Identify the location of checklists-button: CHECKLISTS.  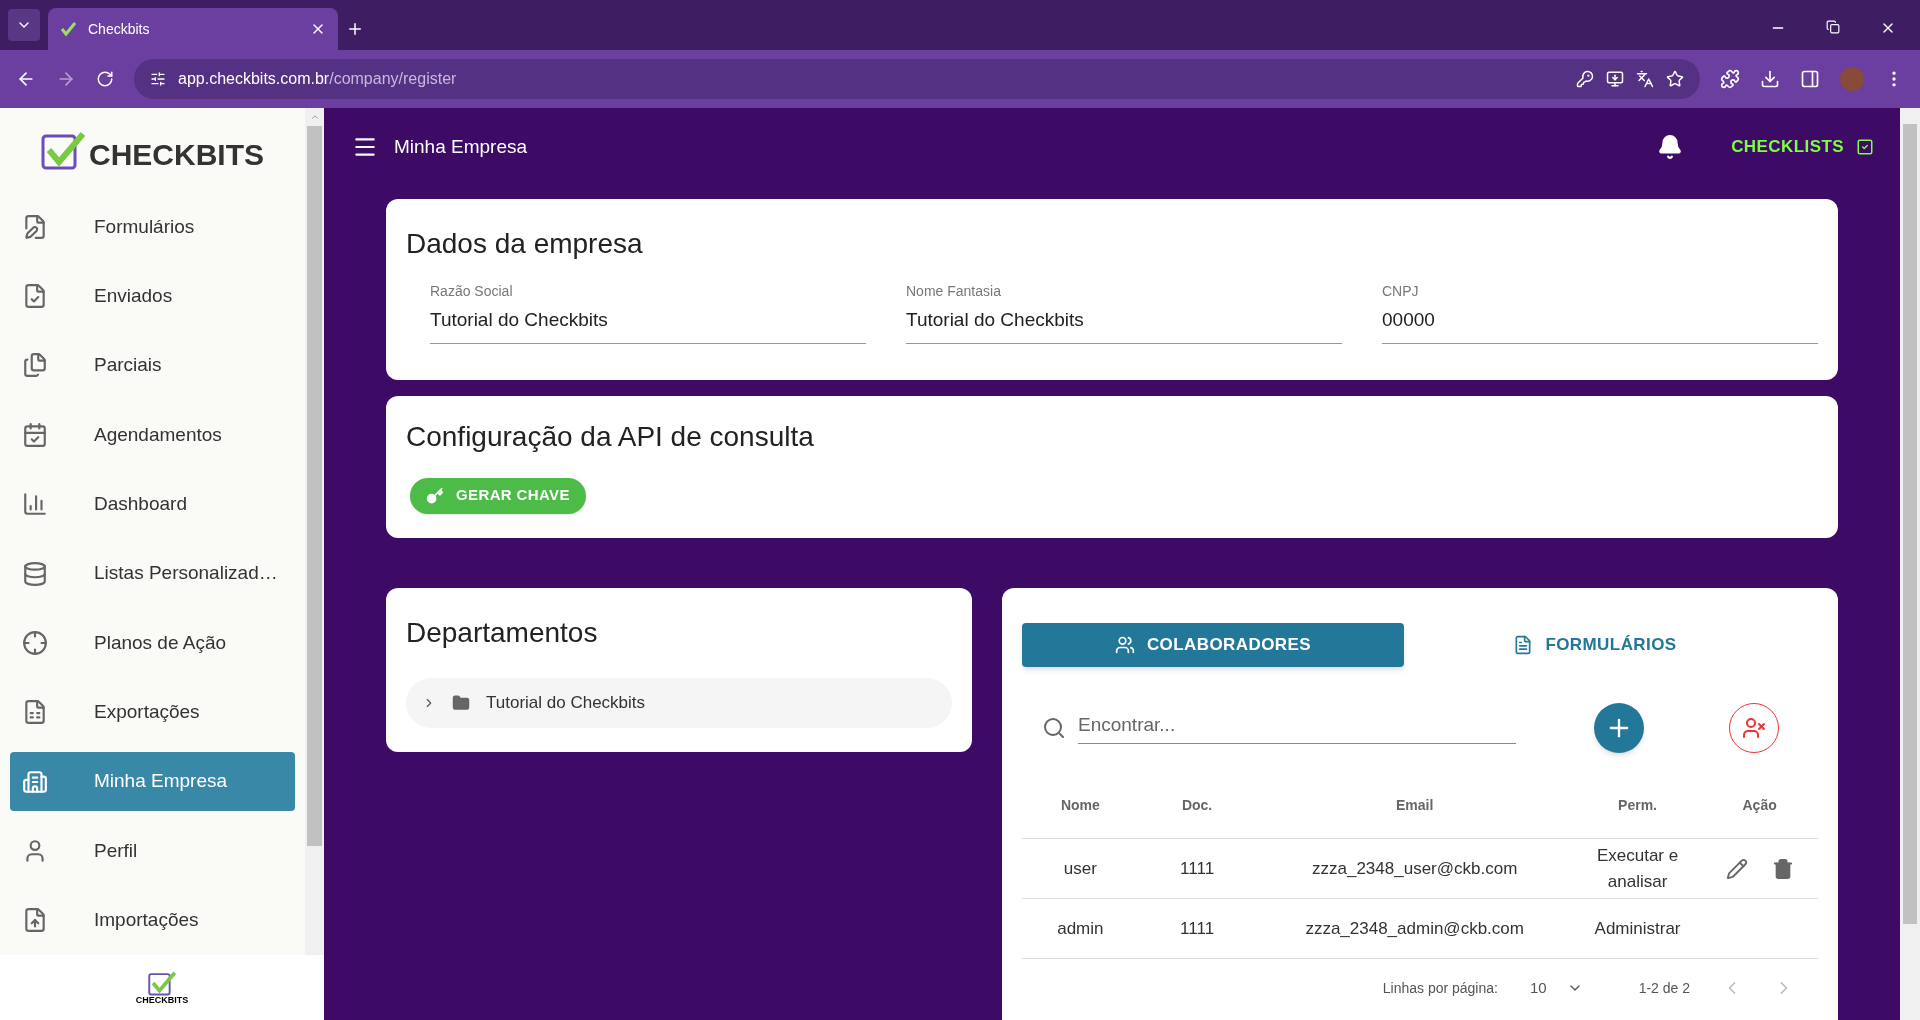
(1802, 147).